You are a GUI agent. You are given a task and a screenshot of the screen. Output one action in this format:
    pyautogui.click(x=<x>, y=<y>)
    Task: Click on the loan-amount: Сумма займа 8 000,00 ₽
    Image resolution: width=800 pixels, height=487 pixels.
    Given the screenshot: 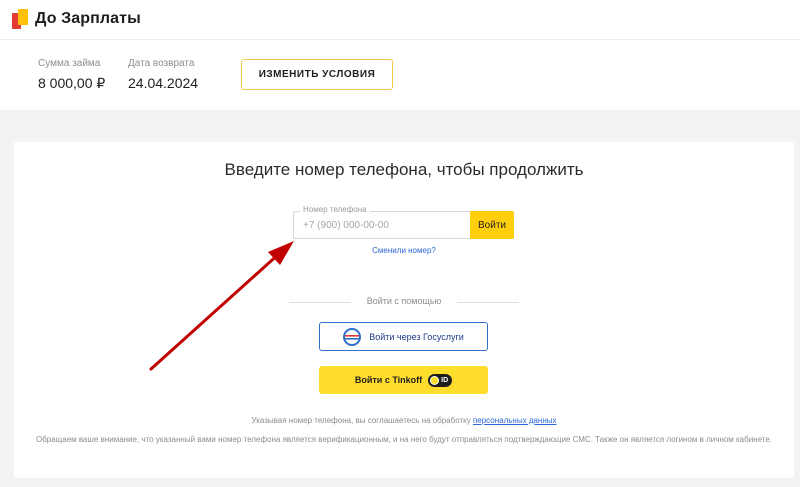 What is the action you would take?
    pyautogui.click(x=71, y=75)
    